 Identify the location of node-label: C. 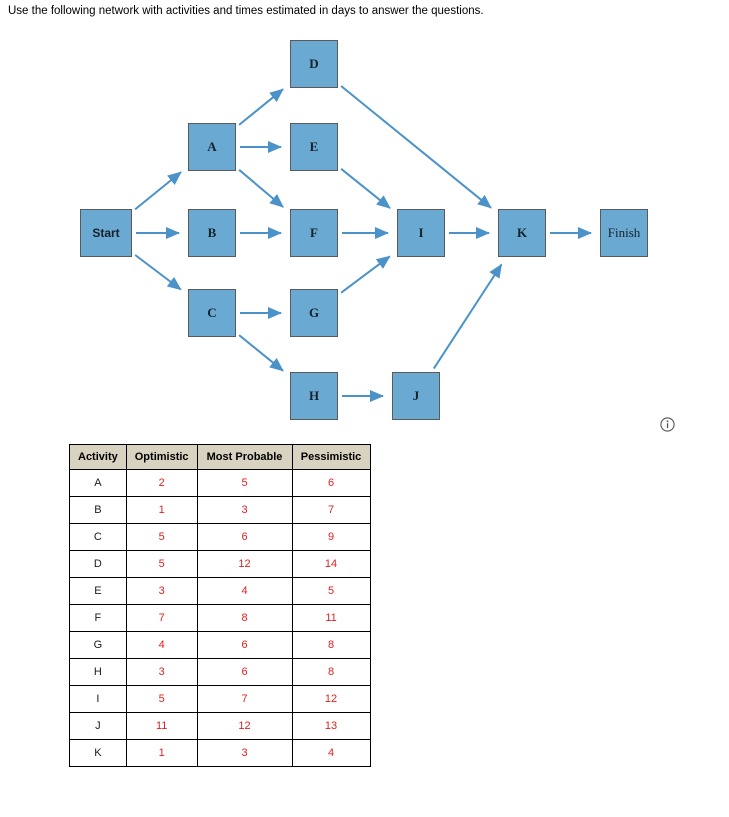
(212, 312).